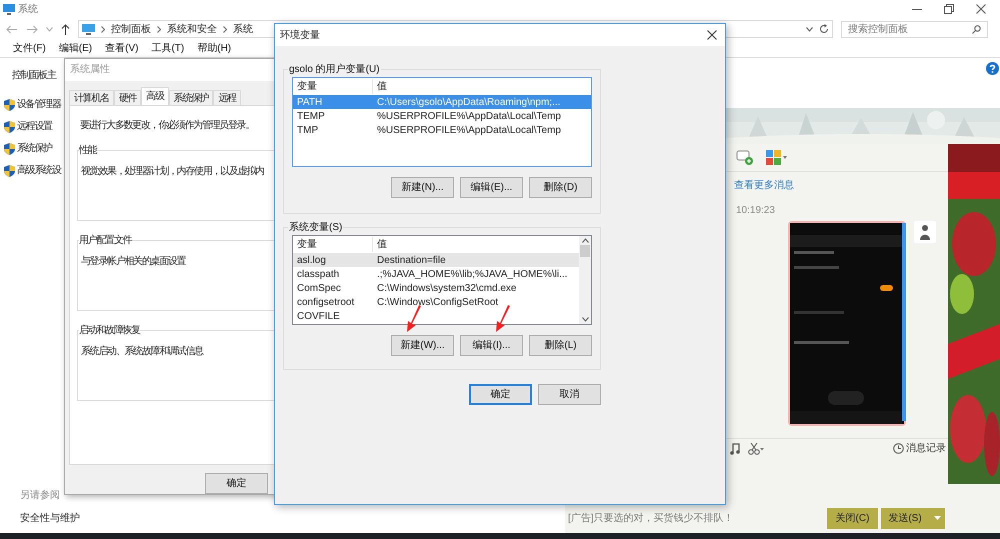 The width and height of the screenshot is (1000, 539). Describe the element at coordinates (914, 29) in the screenshot. I see `search-field: 搜索控制面板` at that location.